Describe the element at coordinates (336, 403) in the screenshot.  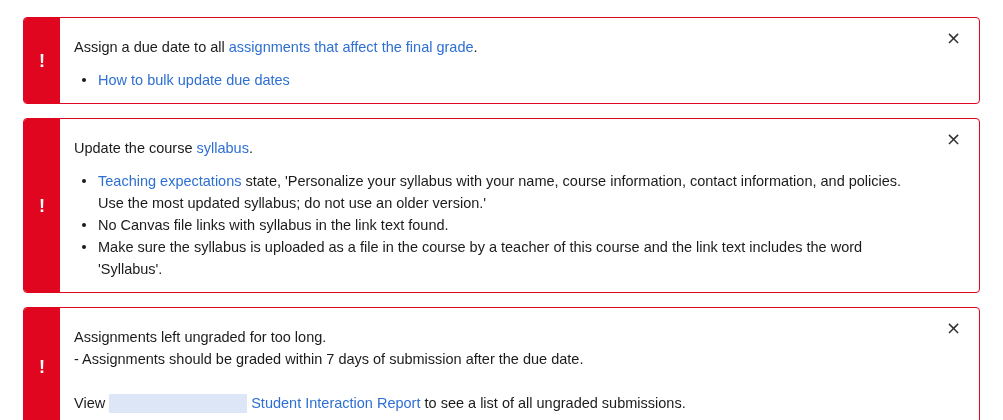
I see `link: Student Interaction Report` at that location.